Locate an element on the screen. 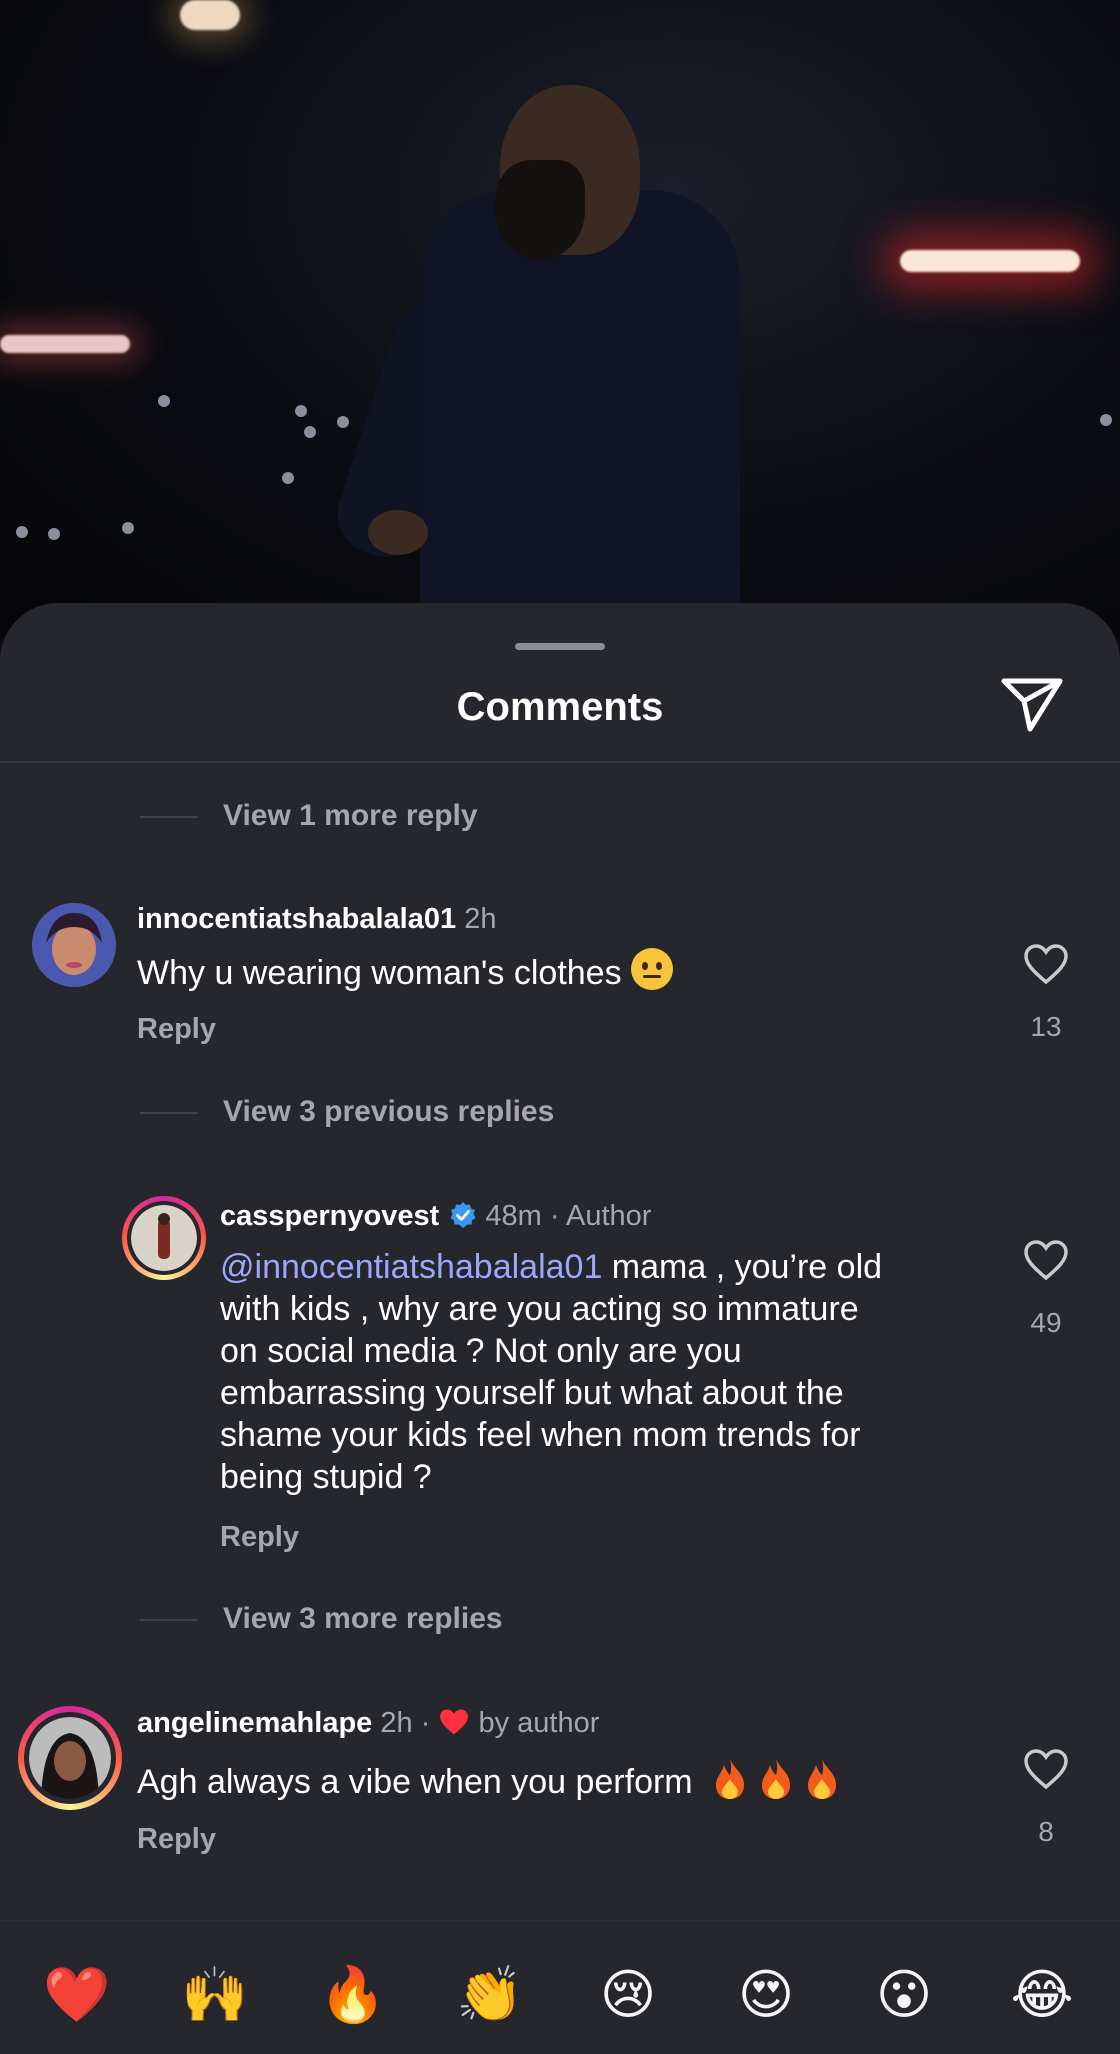 This screenshot has height=2054, width=1120. comment-header: casspernyovest 48m · Author is located at coordinates (435, 1216).